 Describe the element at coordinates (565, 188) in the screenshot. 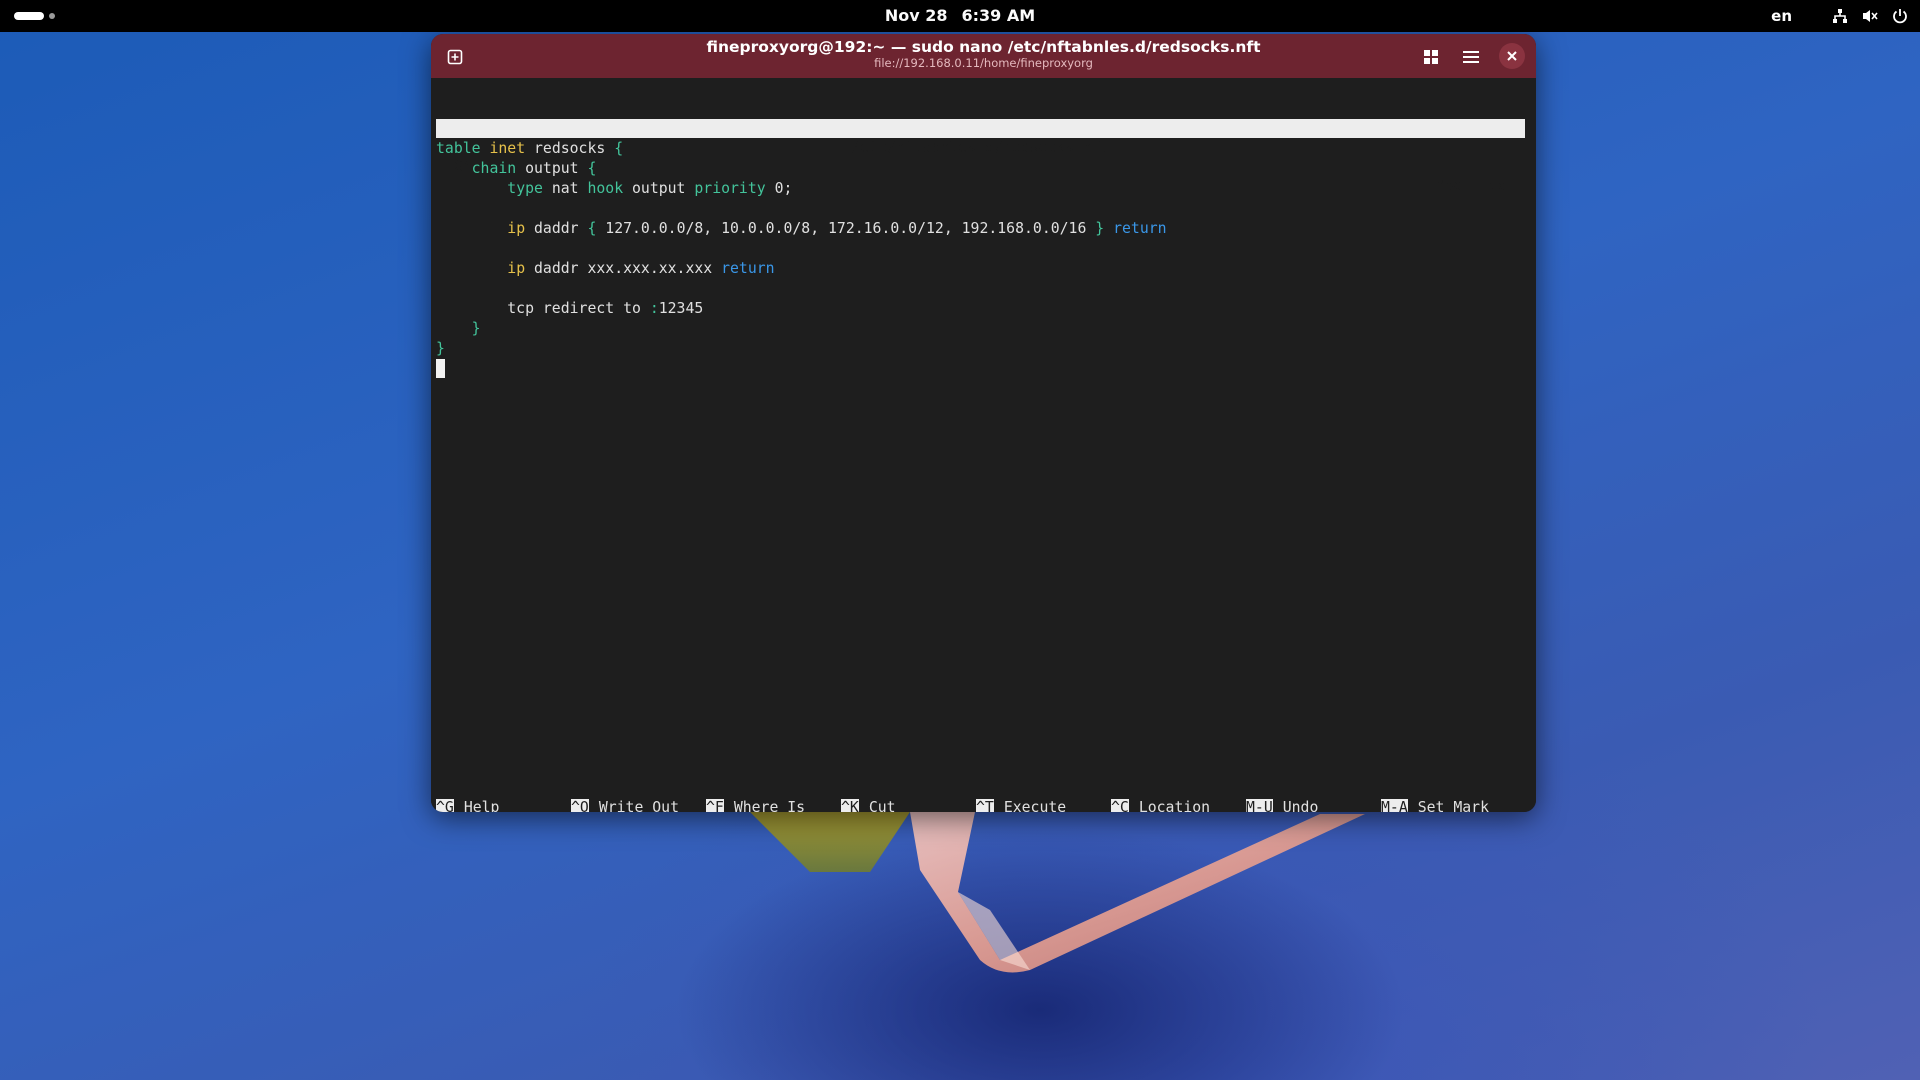

I see `code-token: nat` at that location.